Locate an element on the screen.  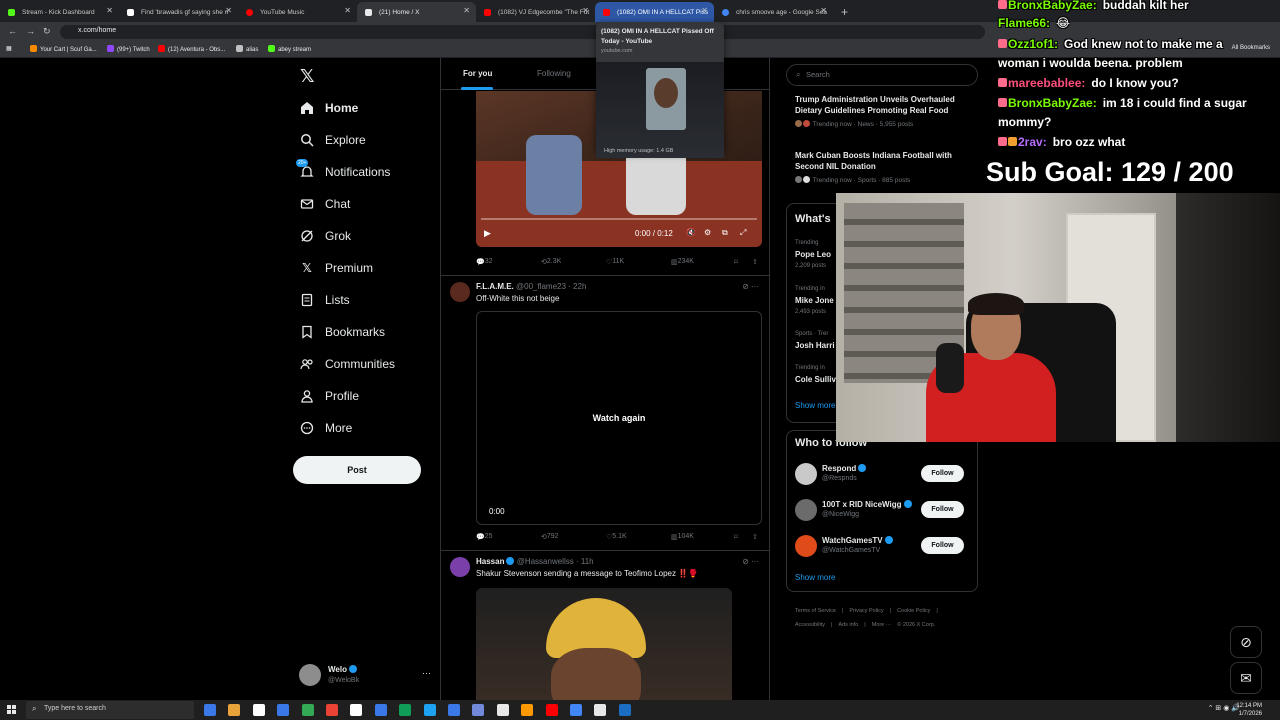
tweet-video: Watch again 0:00 is located at coordinates (619, 418).